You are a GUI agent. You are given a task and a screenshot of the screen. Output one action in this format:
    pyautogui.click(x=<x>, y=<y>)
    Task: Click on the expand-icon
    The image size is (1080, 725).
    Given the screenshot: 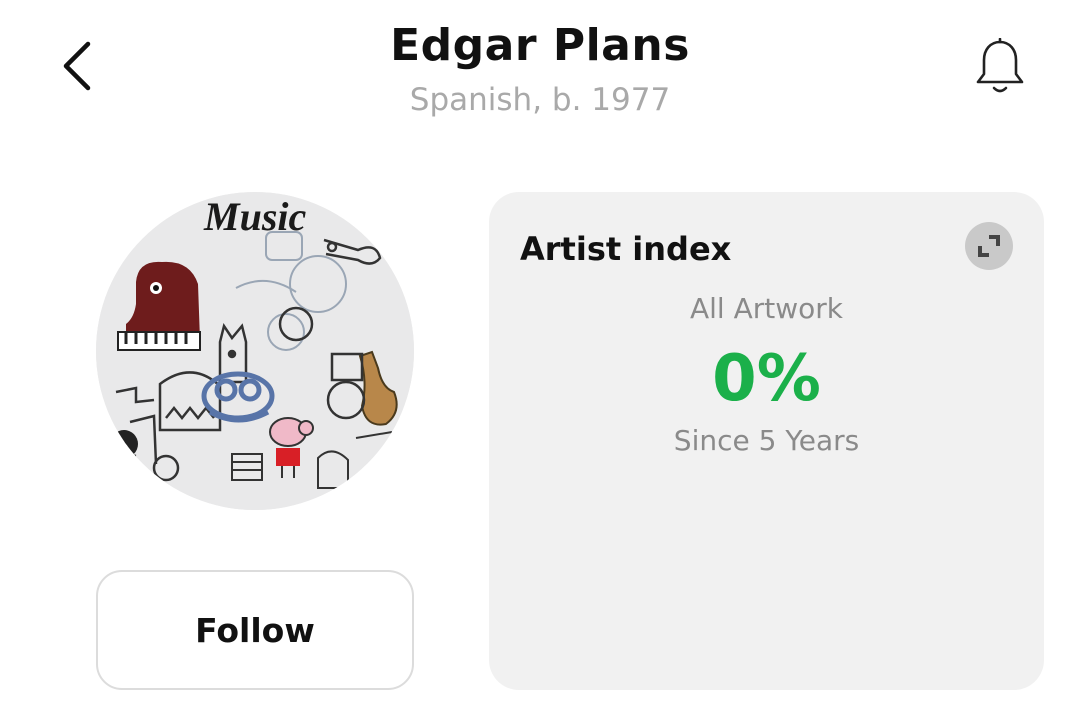 What is the action you would take?
    pyautogui.click(x=989, y=246)
    